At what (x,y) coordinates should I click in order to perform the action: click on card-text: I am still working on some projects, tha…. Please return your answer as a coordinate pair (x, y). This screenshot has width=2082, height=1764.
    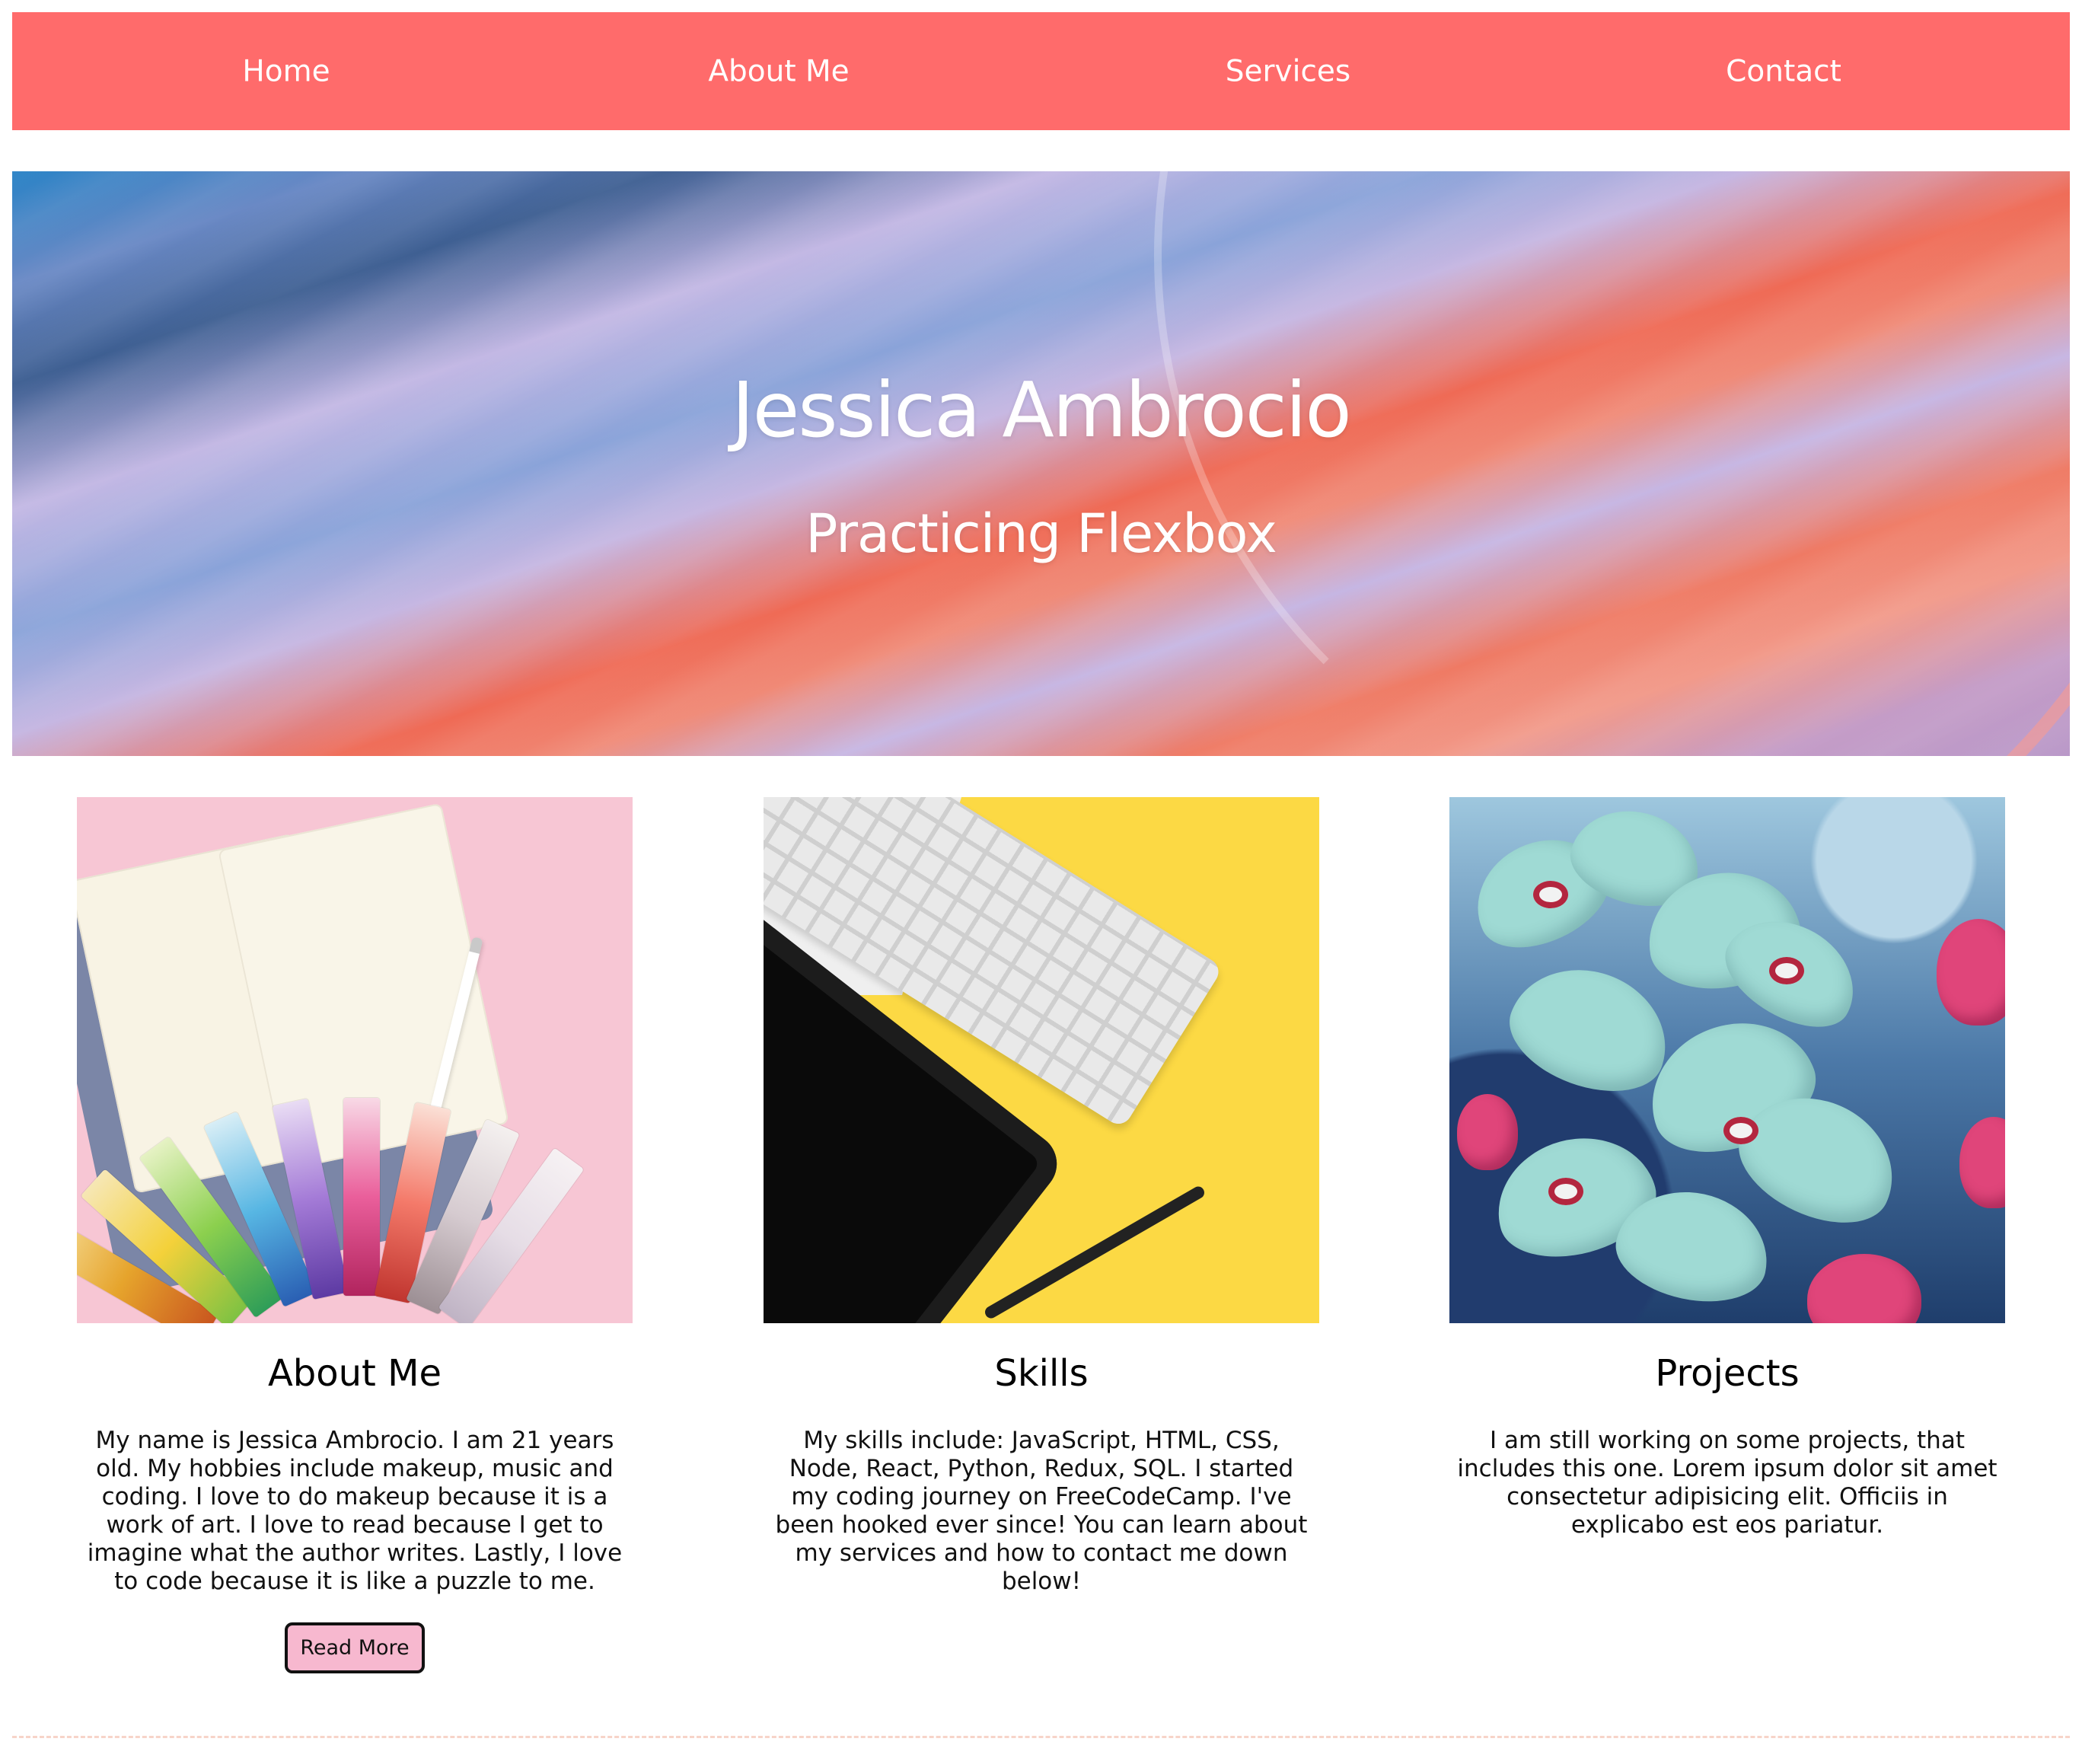
    Looking at the image, I should click on (1727, 1483).